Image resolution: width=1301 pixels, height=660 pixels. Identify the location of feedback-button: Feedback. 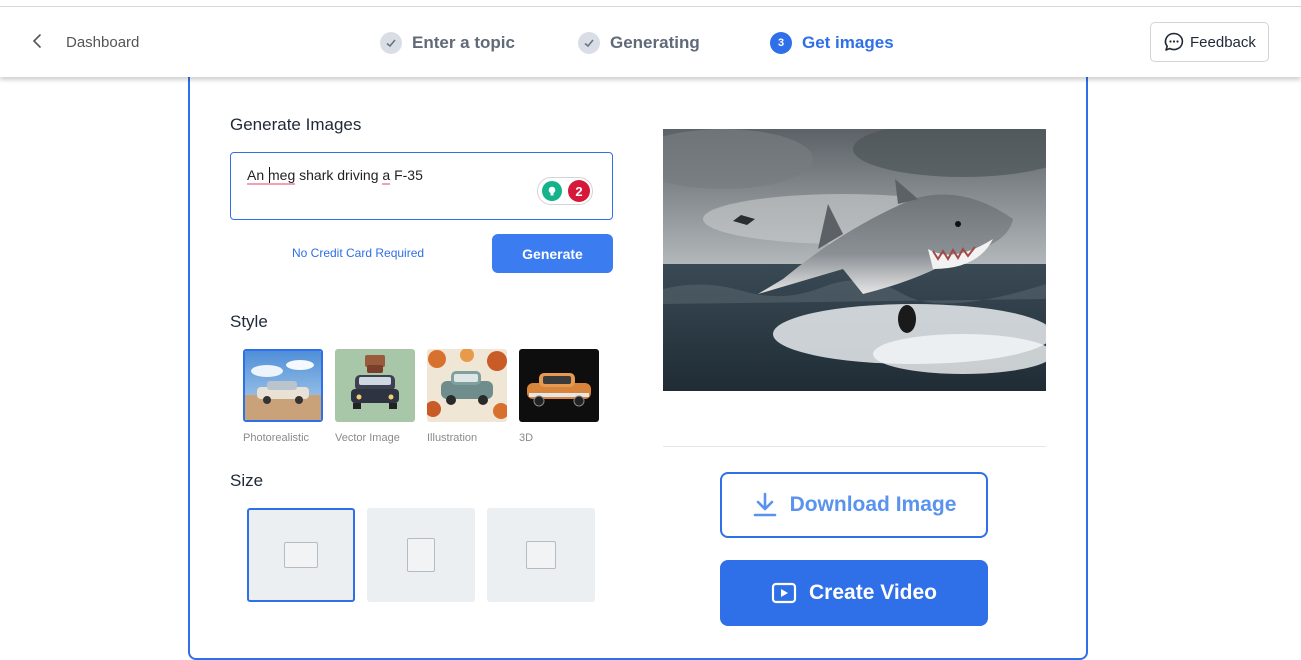
(1209, 42).